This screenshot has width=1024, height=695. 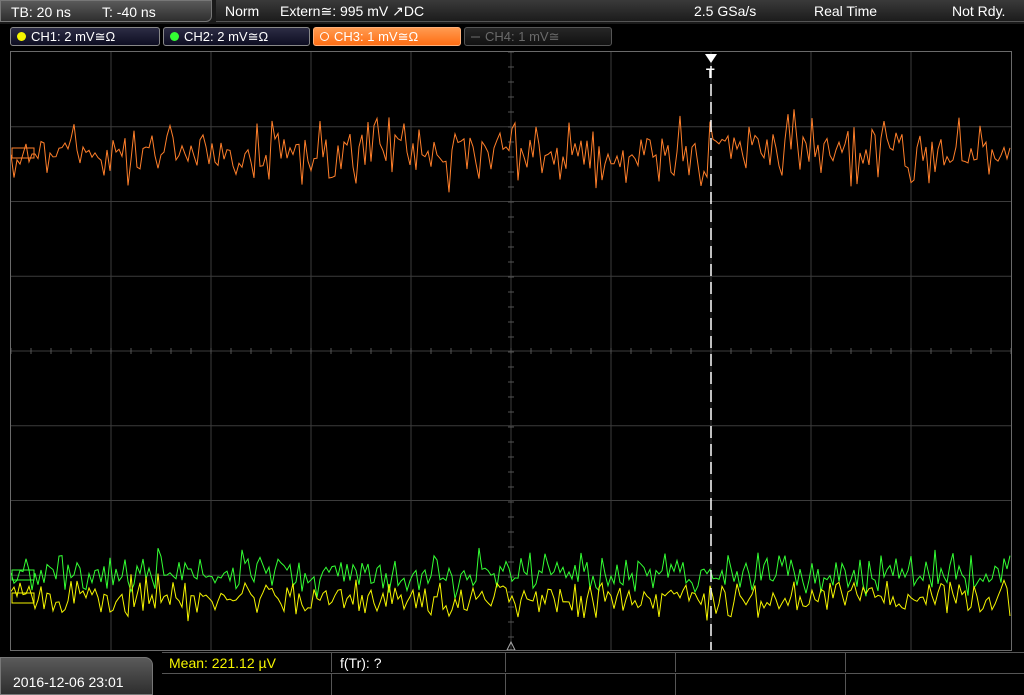 I want to click on trigger-marker-label: T, so click(x=710, y=73).